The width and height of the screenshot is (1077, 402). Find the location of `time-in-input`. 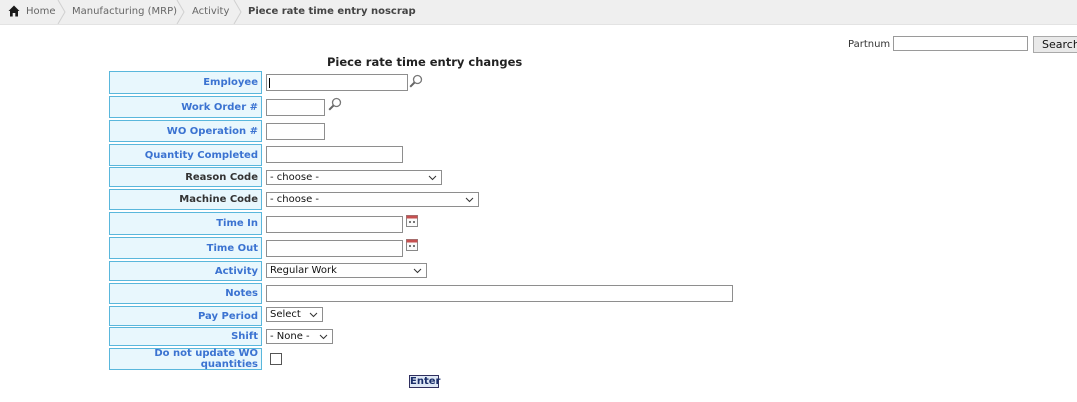

time-in-input is located at coordinates (334, 224).